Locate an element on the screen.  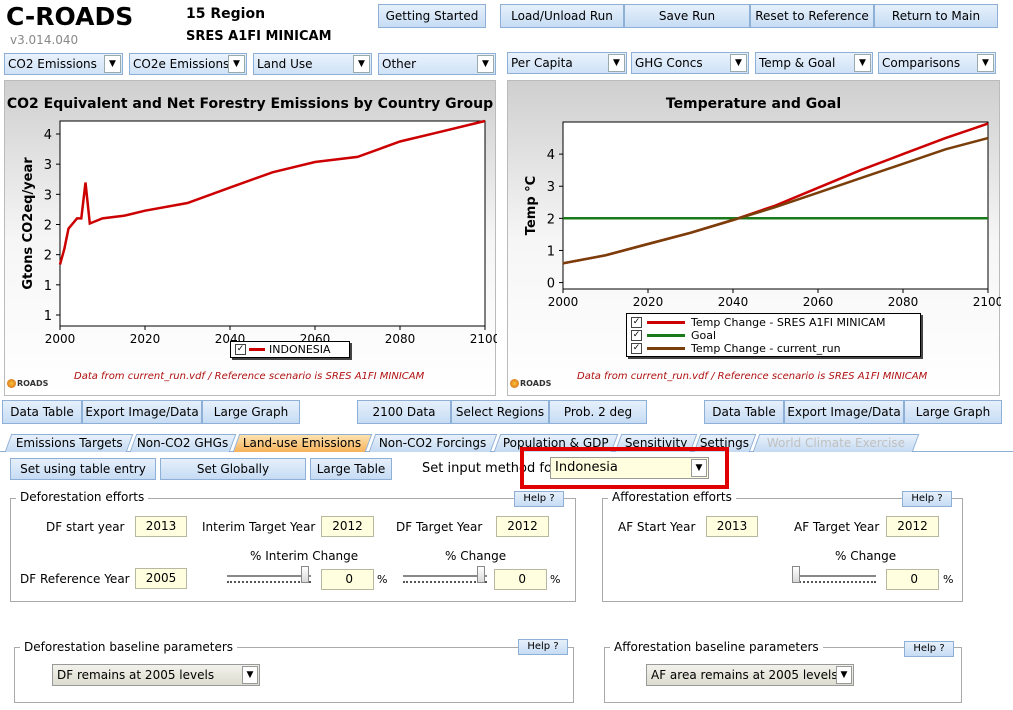
af-baseline-select: AF area remains at 2005 levels ▼ is located at coordinates (750, 675).